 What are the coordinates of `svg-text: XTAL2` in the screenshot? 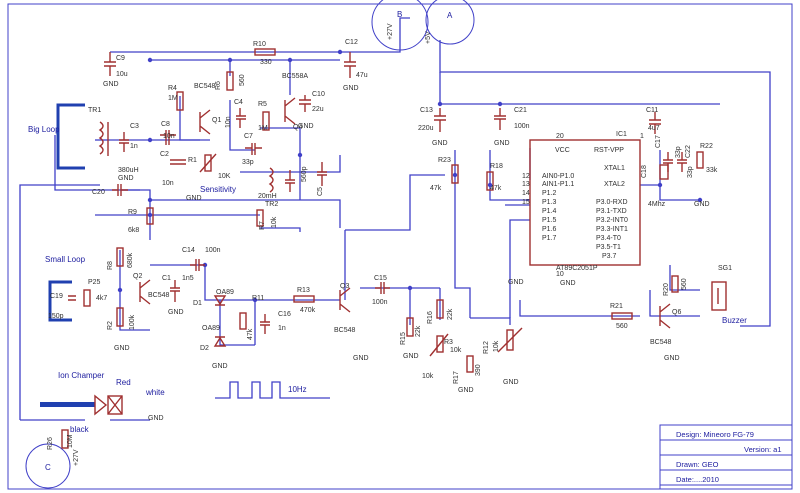 It's located at (614, 184).